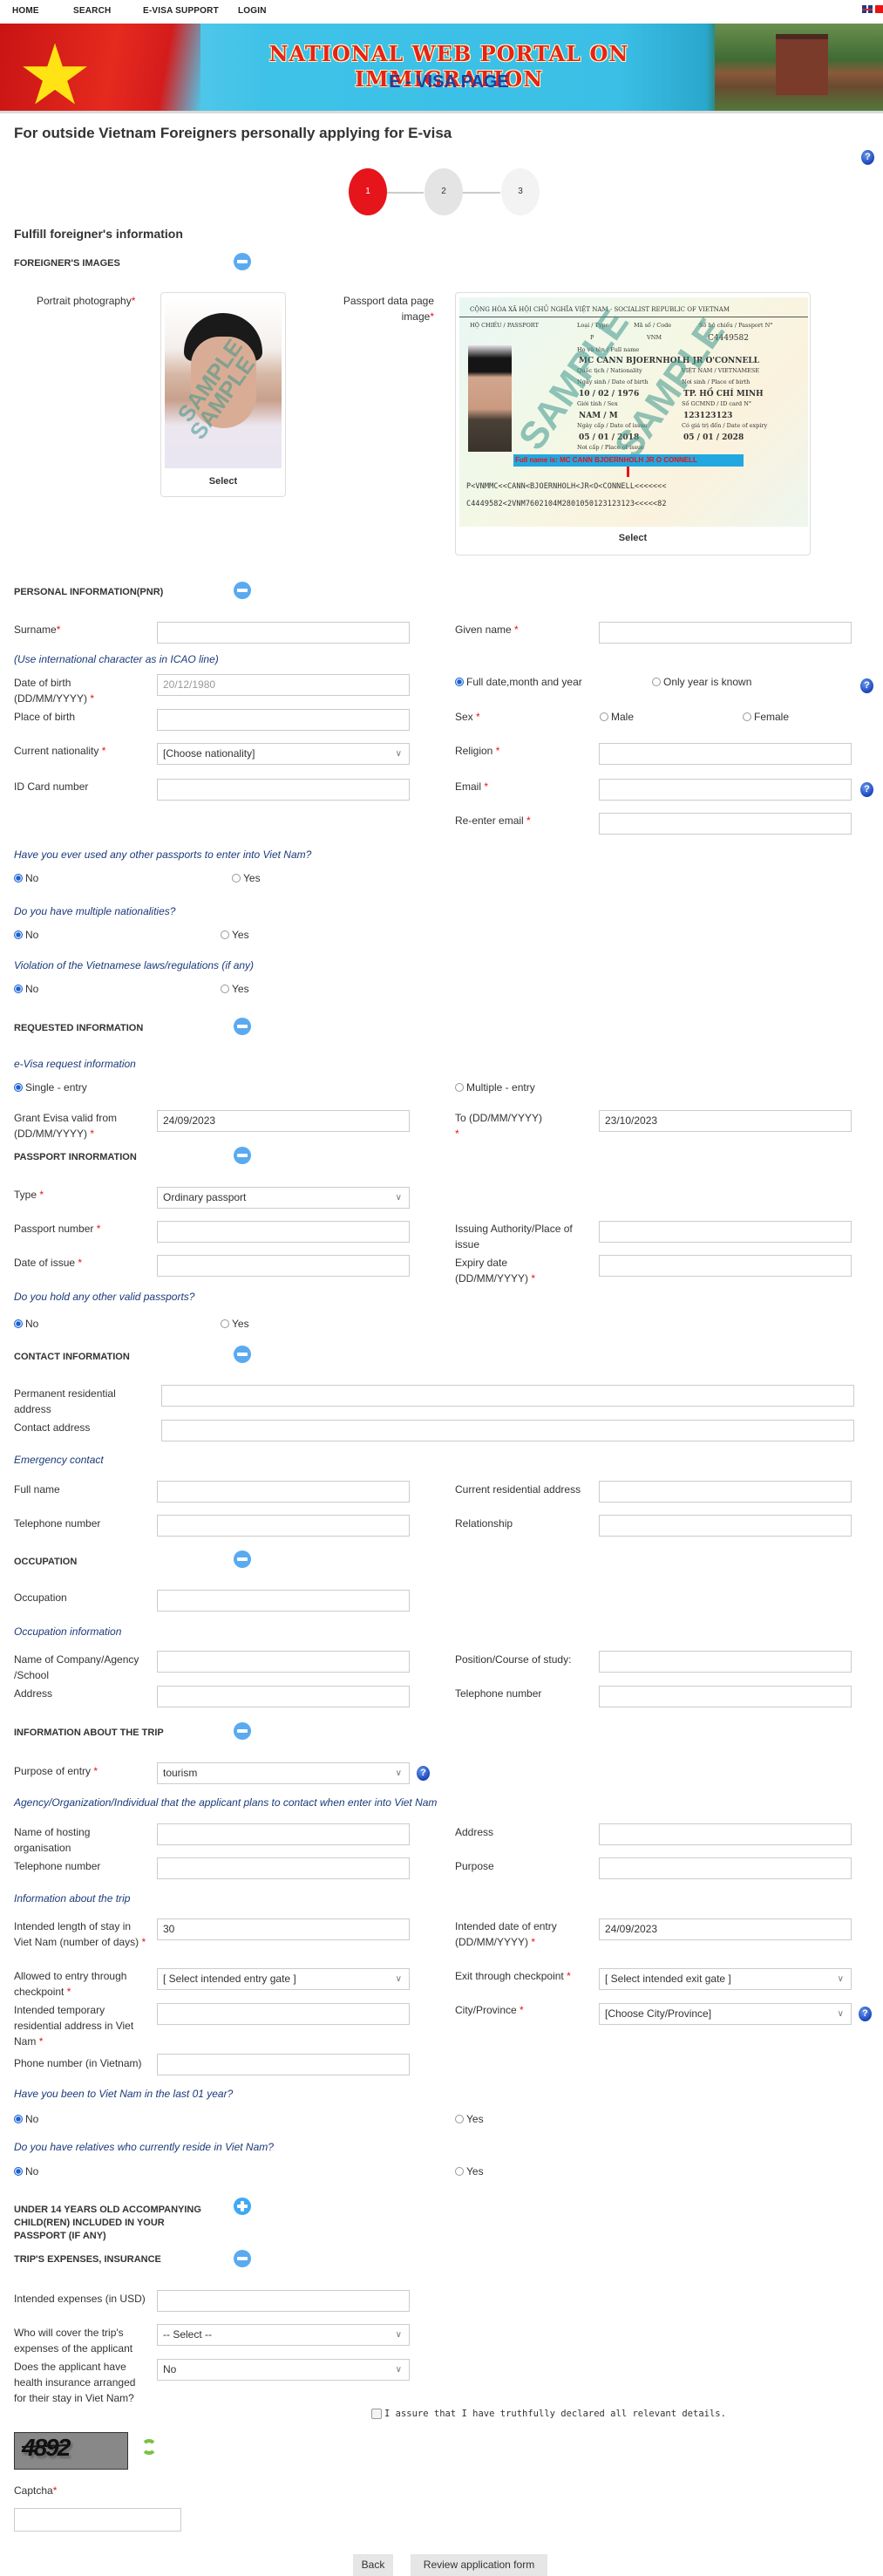  What do you see at coordinates (181, 11) in the screenshot?
I see `nav-evisa-support: E-VISA SUPPORT` at bounding box center [181, 11].